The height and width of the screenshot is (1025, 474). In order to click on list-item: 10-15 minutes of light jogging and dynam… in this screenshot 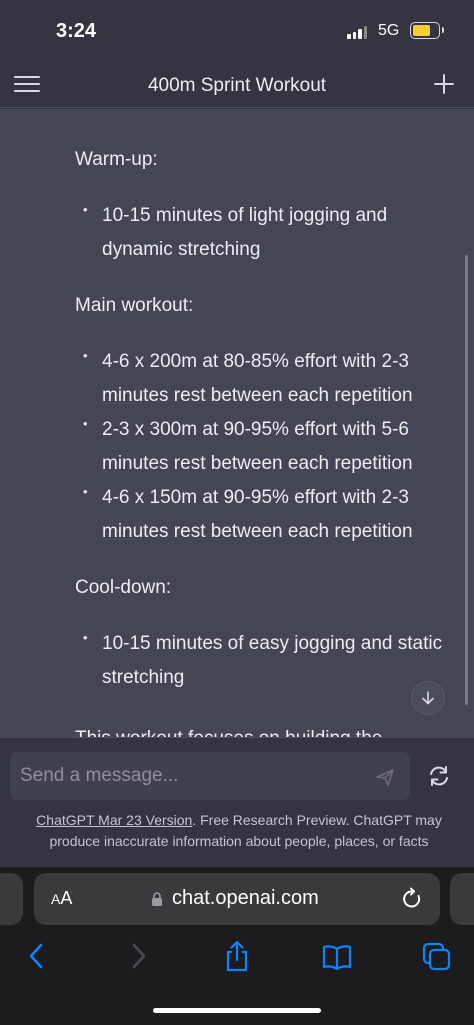, I will do `click(265, 230)`.